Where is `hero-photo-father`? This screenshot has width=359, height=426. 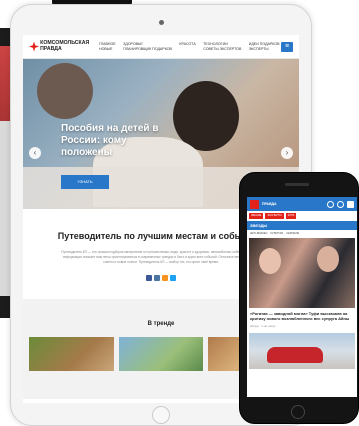
hero-photo-father is located at coordinates (65, 91).